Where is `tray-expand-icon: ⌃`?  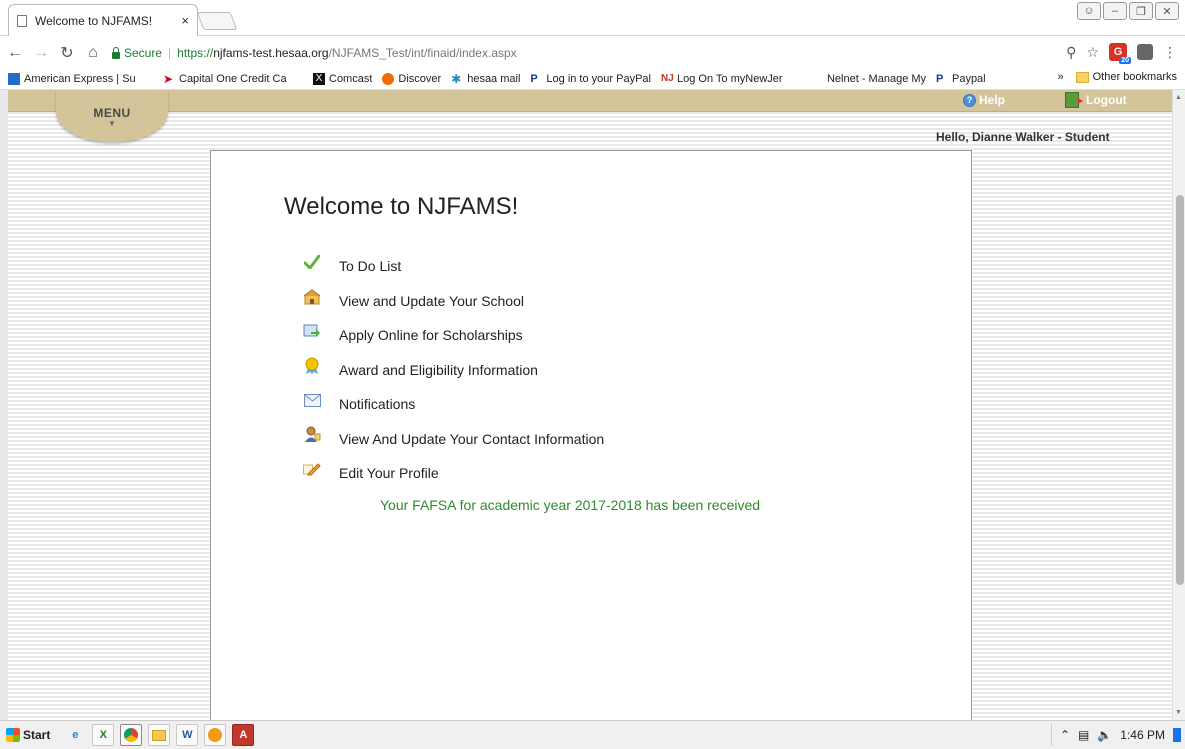
tray-expand-icon: ⌃ is located at coordinates (1065, 735).